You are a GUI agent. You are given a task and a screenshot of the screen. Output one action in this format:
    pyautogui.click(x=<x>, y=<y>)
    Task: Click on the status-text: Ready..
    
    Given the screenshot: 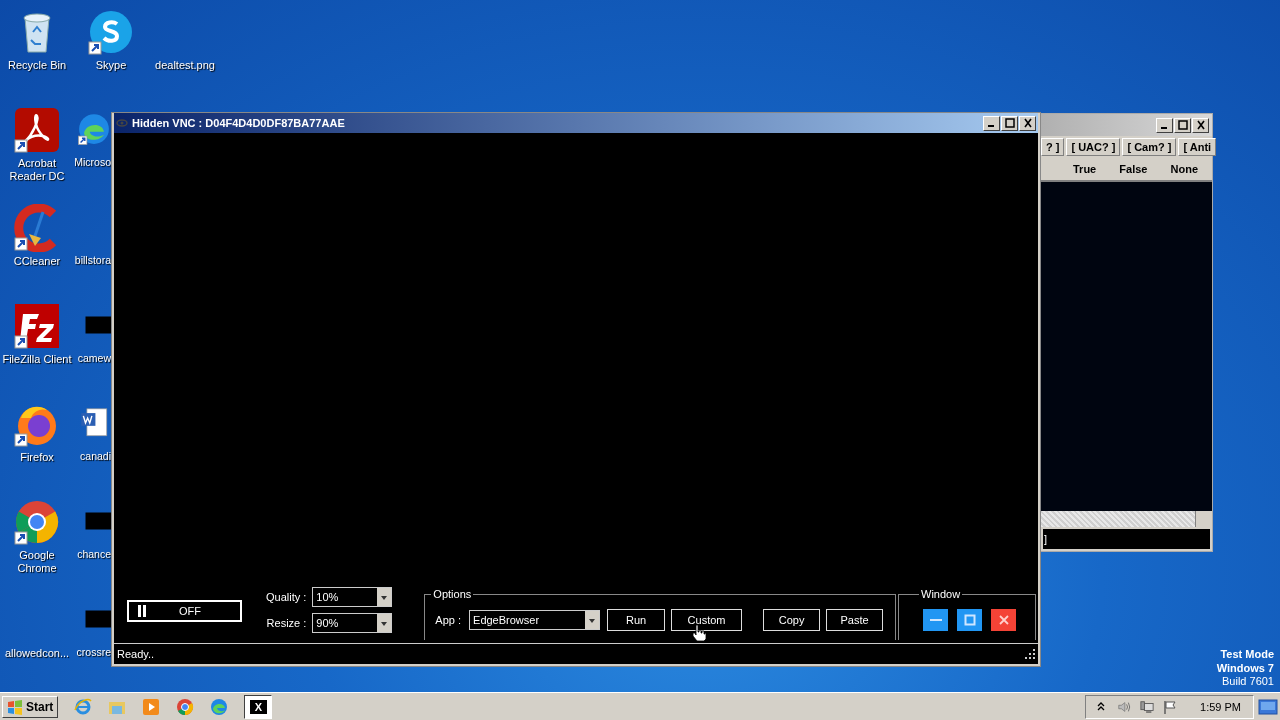 What is the action you would take?
    pyautogui.click(x=136, y=654)
    